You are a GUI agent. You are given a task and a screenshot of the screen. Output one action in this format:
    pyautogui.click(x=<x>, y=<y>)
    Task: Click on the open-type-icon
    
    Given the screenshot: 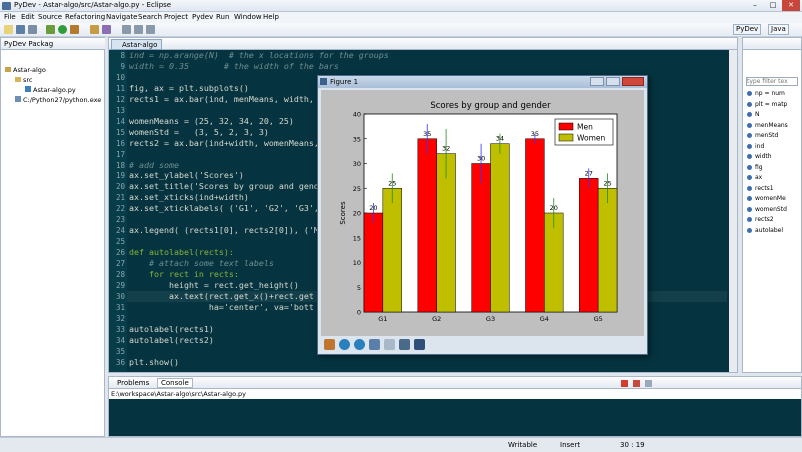 What is the action you would take?
    pyautogui.click(x=94, y=29)
    